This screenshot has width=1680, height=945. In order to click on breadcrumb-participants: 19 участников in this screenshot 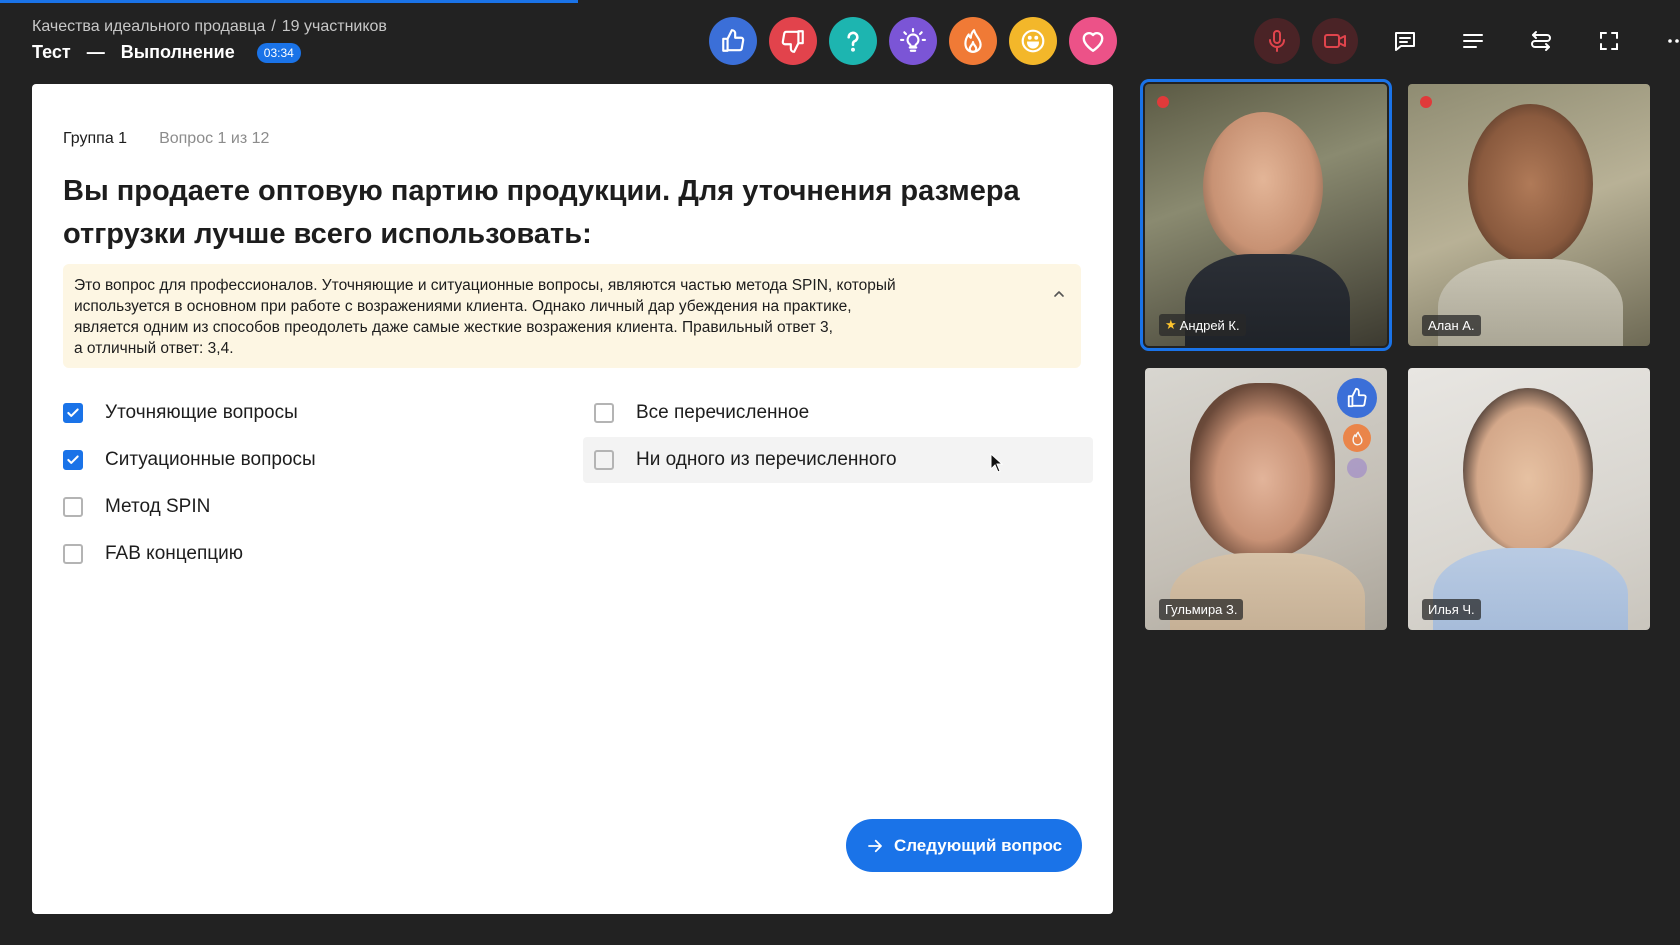, I will do `click(334, 27)`.